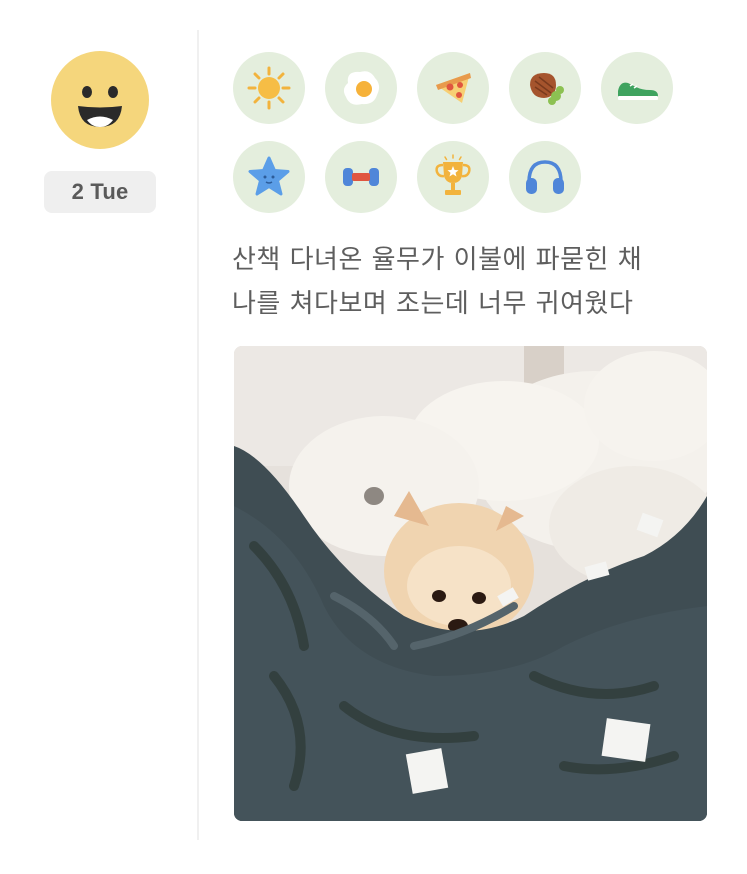 The width and height of the screenshot is (747, 874). I want to click on sneaker-icon, so click(637, 88).